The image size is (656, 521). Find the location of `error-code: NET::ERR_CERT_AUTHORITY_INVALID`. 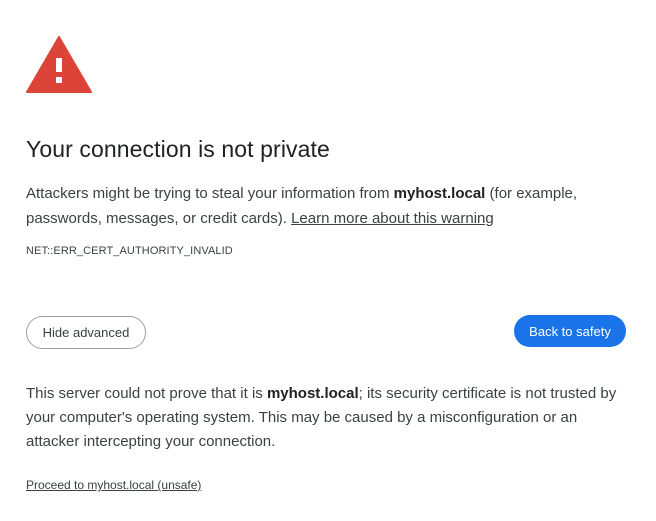

error-code: NET::ERR_CERT_AUTHORITY_INVALID is located at coordinates (129, 251).